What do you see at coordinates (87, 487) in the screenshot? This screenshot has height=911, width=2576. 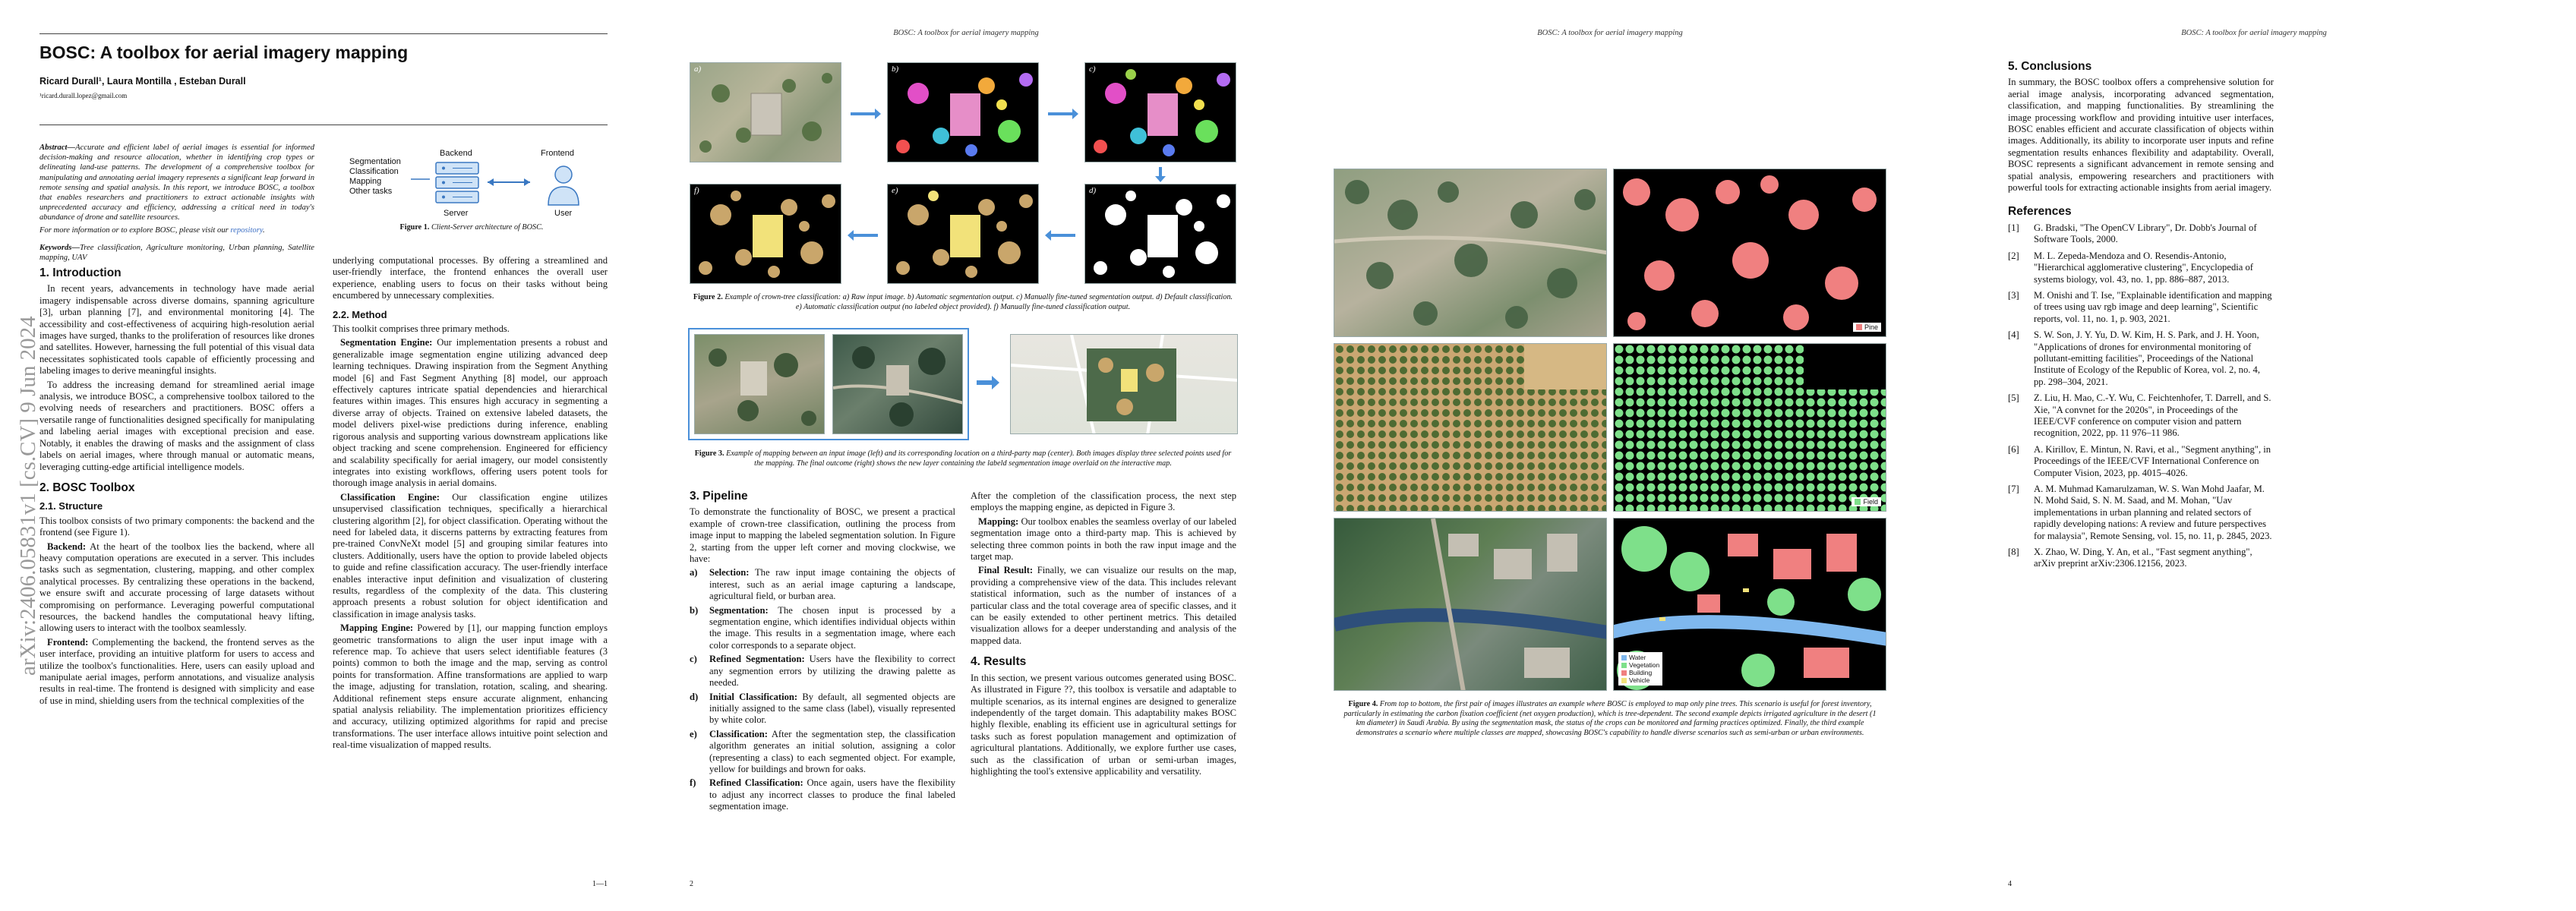 I see `section-toolbox-heading: 2. BOSC Toolbox` at bounding box center [87, 487].